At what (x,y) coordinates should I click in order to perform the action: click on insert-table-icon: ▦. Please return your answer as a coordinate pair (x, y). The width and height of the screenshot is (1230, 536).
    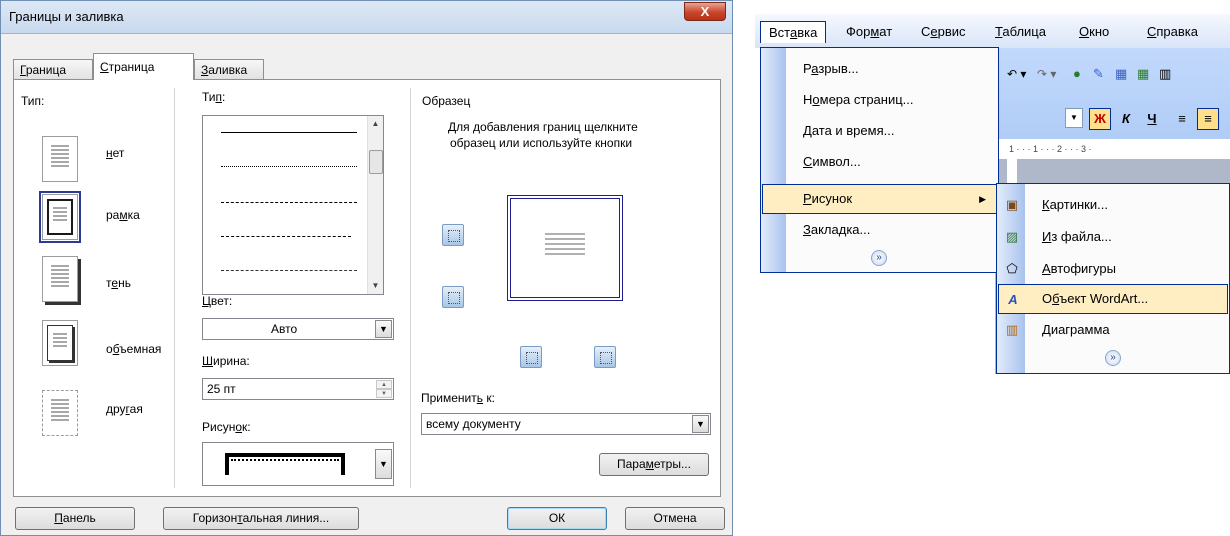
    Looking at the image, I should click on (1121, 74).